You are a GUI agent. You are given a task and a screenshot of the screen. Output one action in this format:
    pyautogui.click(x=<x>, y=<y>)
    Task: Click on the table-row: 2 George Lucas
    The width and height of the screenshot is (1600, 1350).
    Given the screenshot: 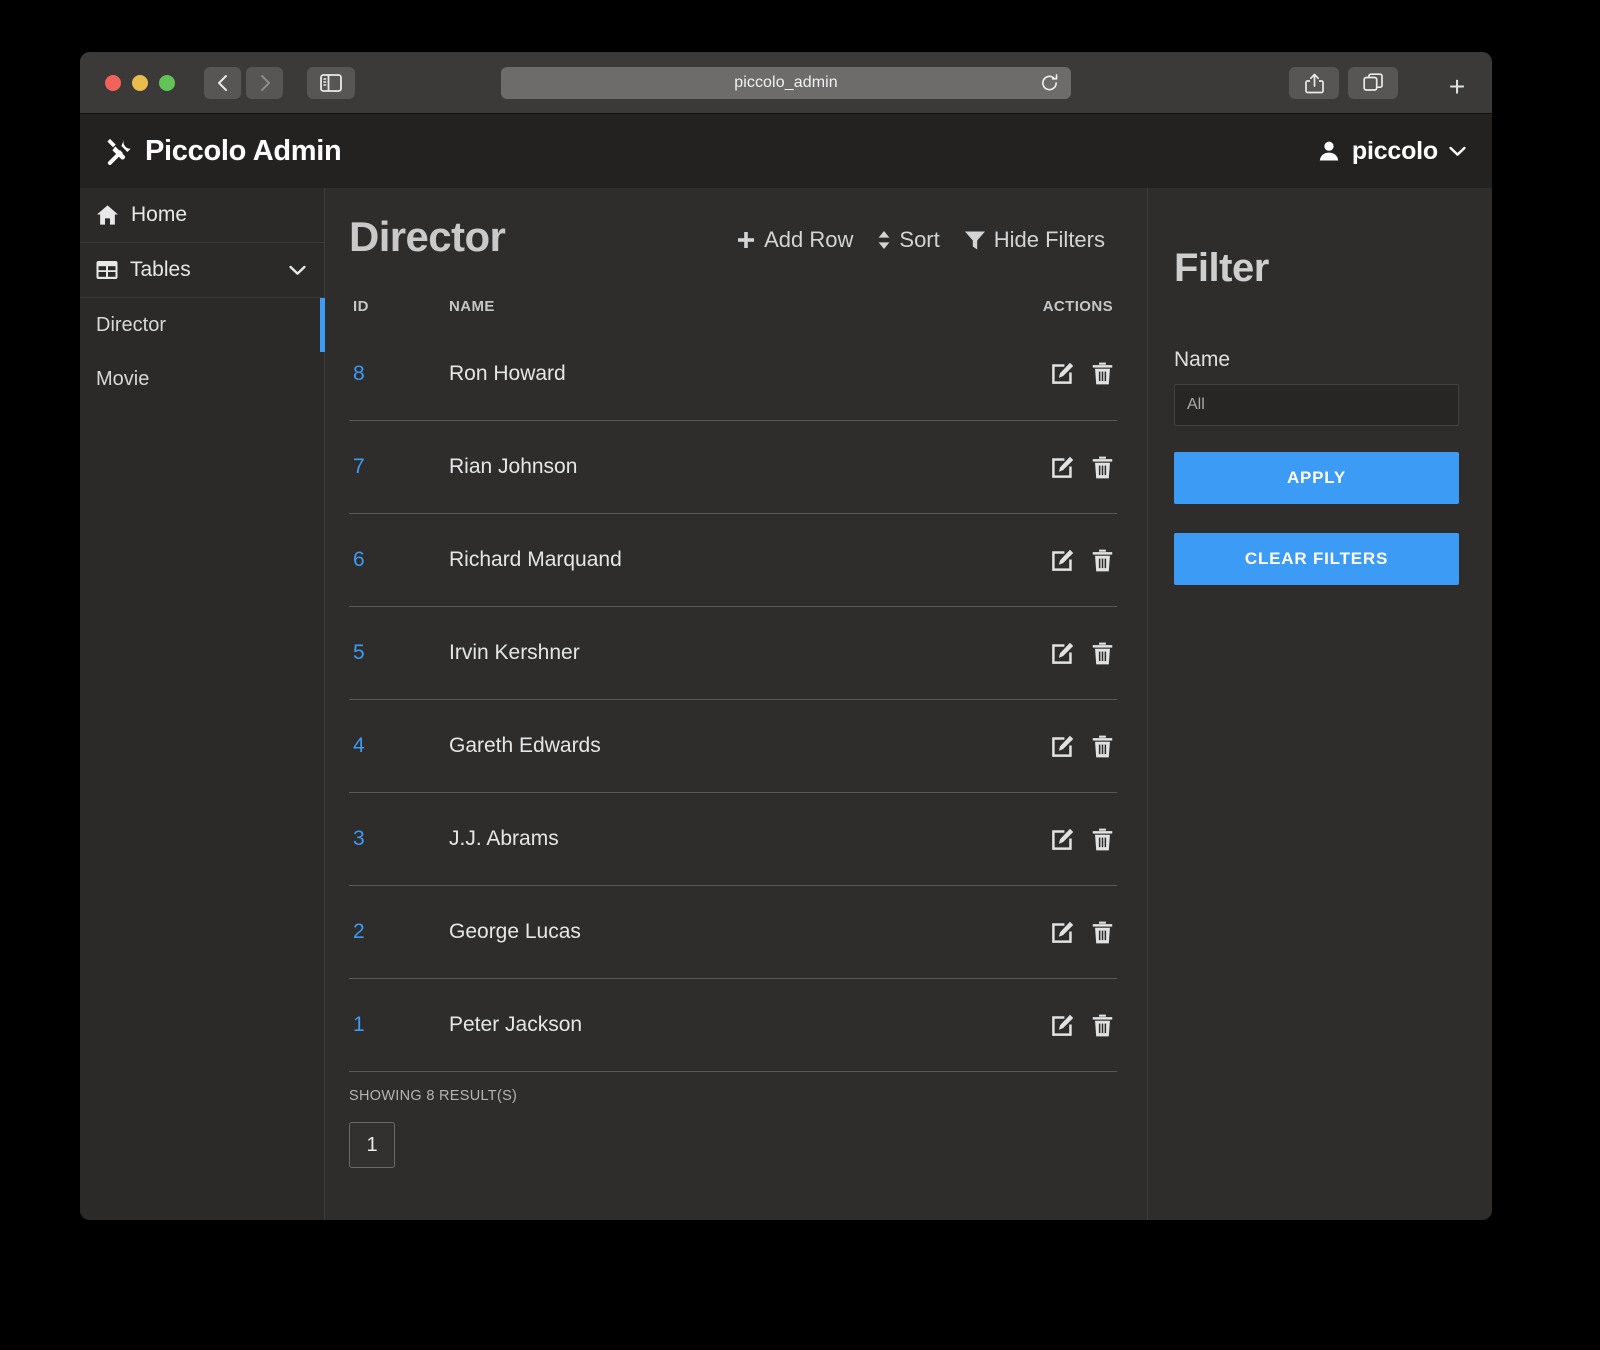 What is the action you would take?
    pyautogui.click(x=733, y=931)
    